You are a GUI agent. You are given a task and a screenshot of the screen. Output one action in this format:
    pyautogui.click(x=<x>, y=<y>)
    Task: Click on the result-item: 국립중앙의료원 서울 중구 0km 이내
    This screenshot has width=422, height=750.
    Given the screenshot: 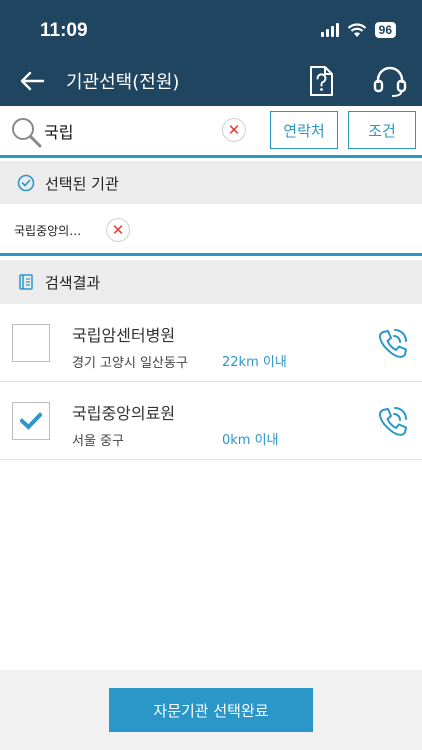 What is the action you would take?
    pyautogui.click(x=211, y=421)
    